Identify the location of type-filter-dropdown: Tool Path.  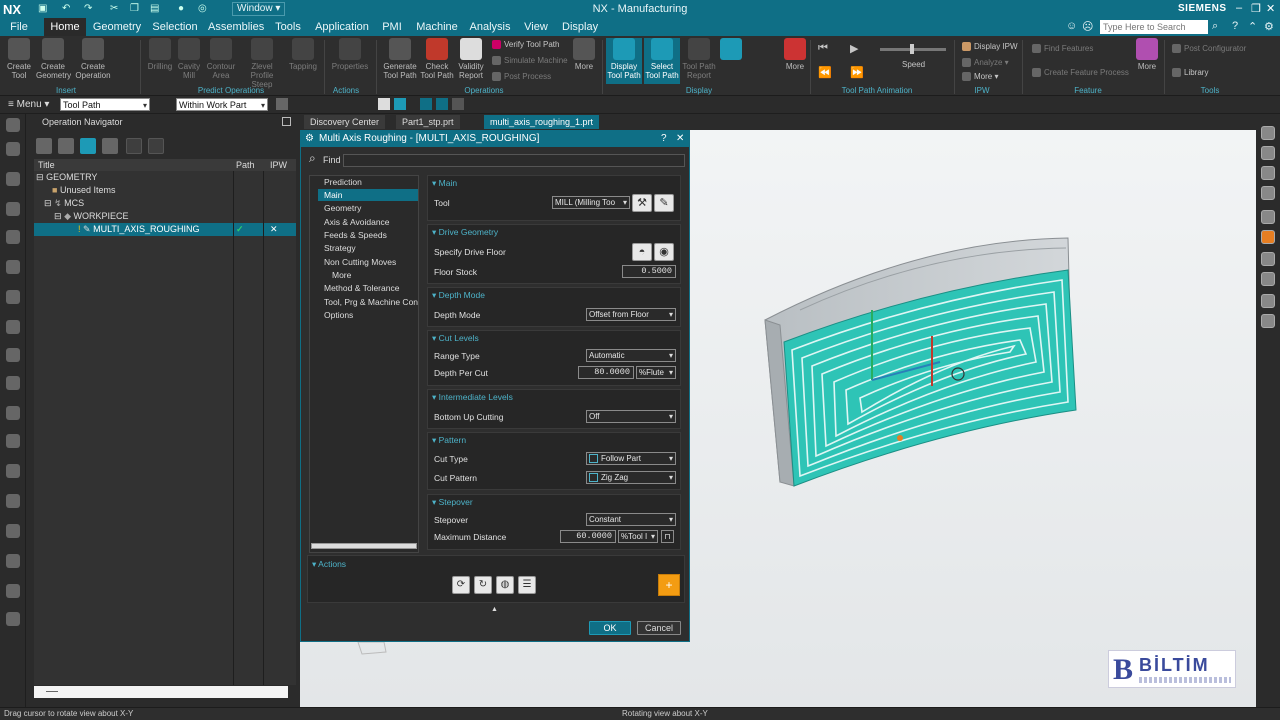
(105, 105).